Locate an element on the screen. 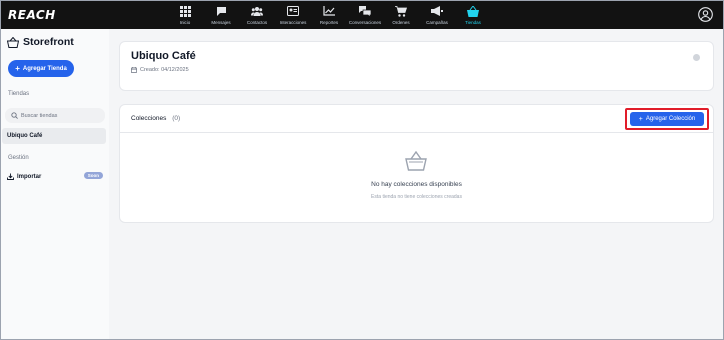 This screenshot has height=340, width=724. import-menu-item: Importar Soon is located at coordinates (56, 176).